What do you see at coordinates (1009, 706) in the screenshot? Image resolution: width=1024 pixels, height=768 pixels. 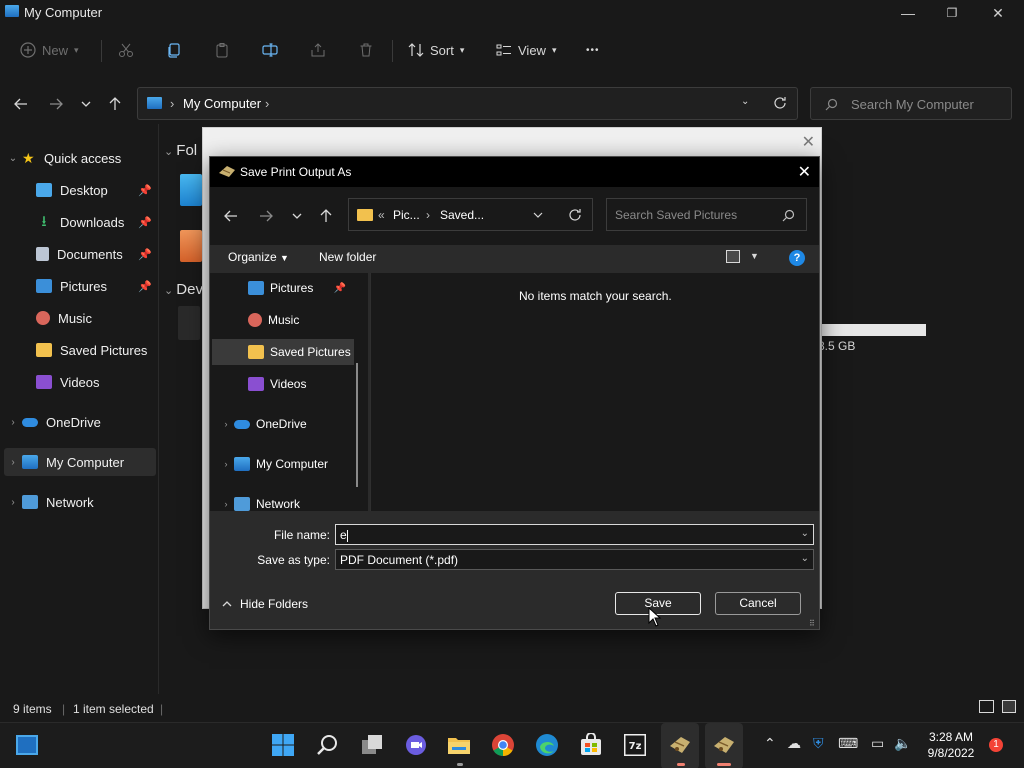 I see `tiles-view-icon` at bounding box center [1009, 706].